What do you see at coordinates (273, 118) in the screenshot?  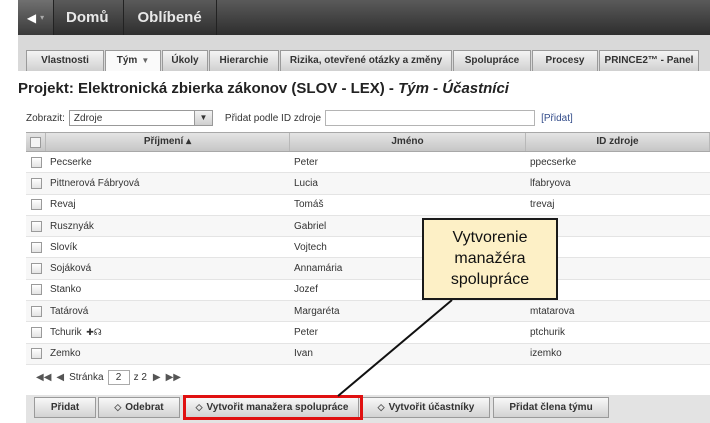 I see `add-by-id-label: Přidat podle ID zdroje` at bounding box center [273, 118].